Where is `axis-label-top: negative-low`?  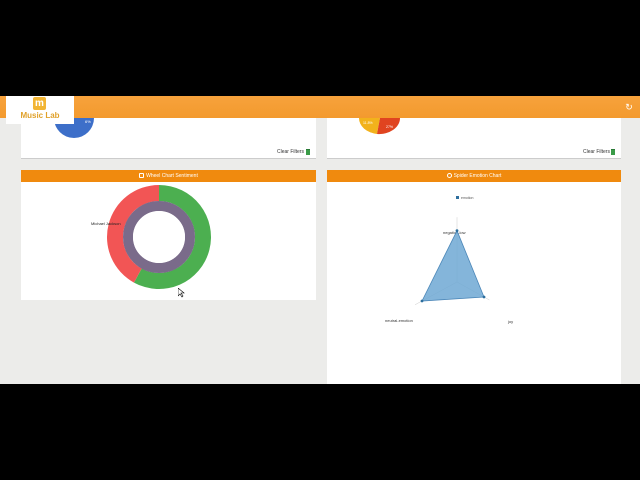
axis-label-top: negative-low is located at coordinates (454, 232).